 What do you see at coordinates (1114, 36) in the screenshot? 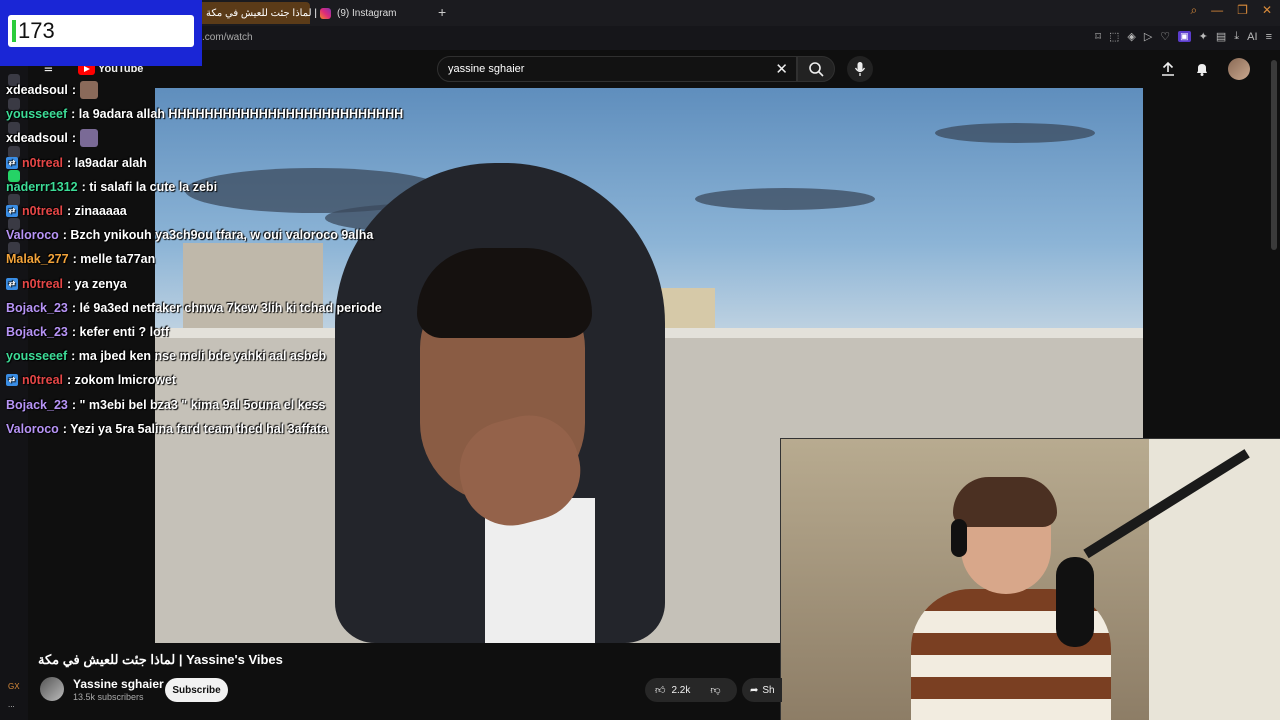
I see `screenshot-icon: ⬚` at bounding box center [1114, 36].